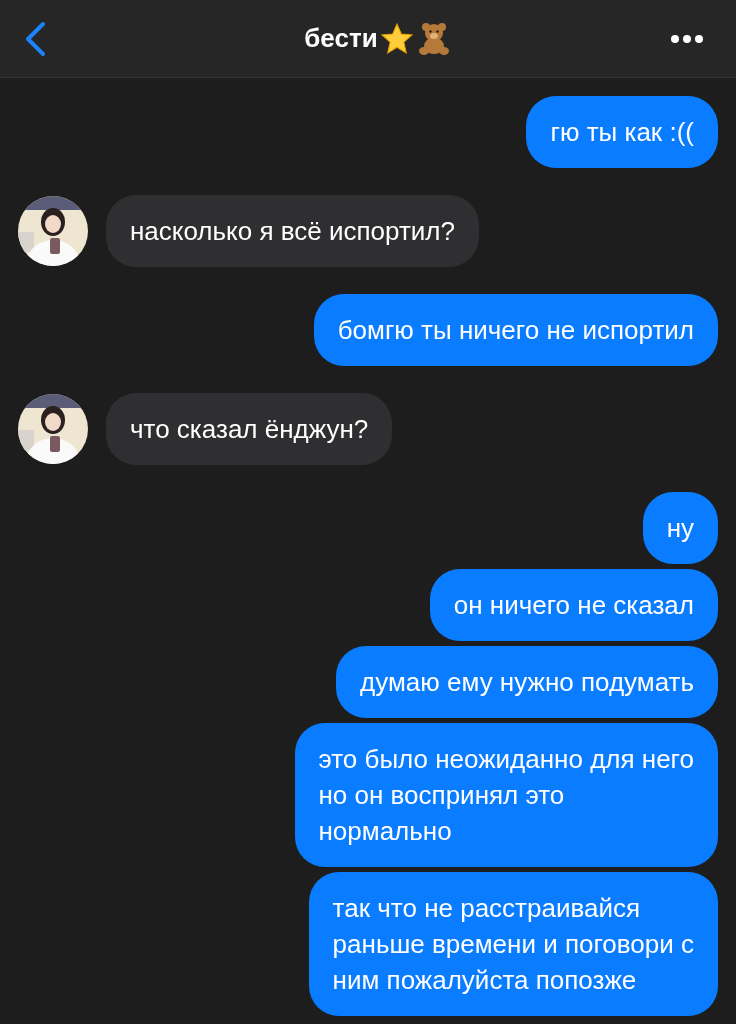 The image size is (736, 1024). What do you see at coordinates (513, 944) in the screenshot?
I see `sent-message: так что не расстраивайся раньше времени и поговори с ним пожалуйста попозже` at bounding box center [513, 944].